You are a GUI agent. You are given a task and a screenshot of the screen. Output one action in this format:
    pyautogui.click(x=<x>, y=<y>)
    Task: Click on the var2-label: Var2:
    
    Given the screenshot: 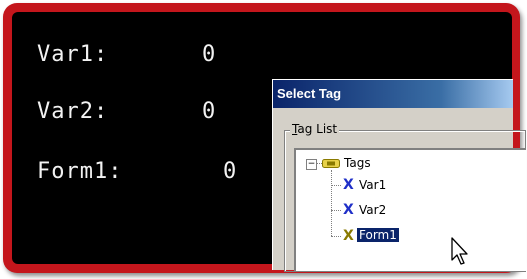 What is the action you would take?
    pyautogui.click(x=73, y=111)
    